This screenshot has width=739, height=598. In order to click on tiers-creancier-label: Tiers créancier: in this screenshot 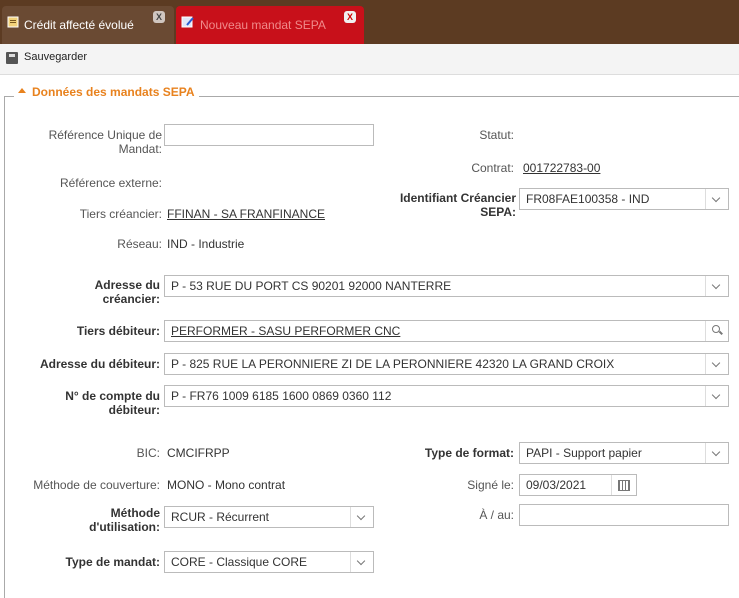, I will do `click(120, 214)`.